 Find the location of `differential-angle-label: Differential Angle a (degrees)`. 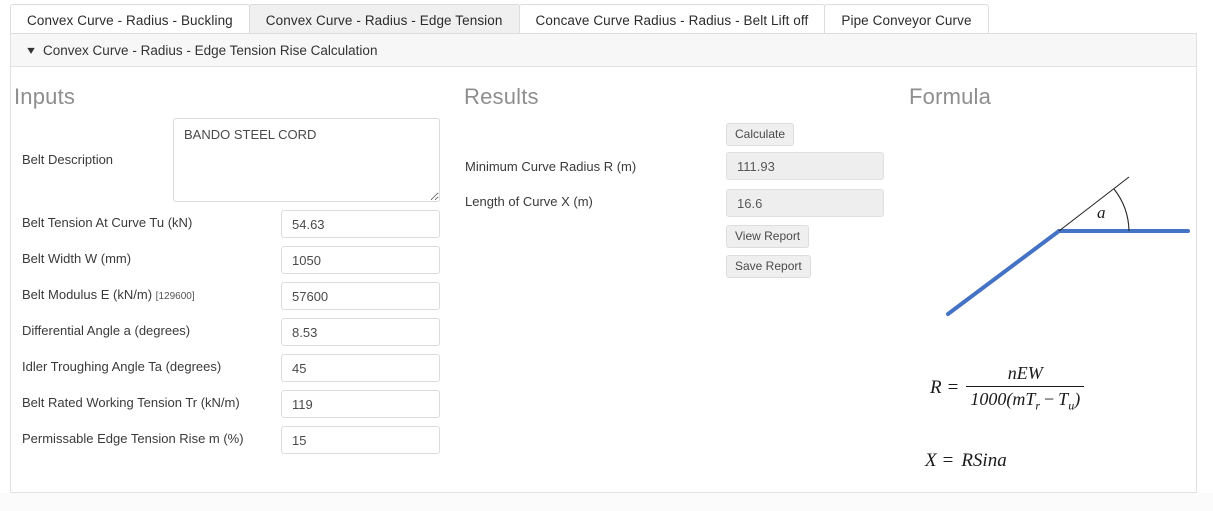

differential-angle-label: Differential Angle a (degrees) is located at coordinates (106, 330).